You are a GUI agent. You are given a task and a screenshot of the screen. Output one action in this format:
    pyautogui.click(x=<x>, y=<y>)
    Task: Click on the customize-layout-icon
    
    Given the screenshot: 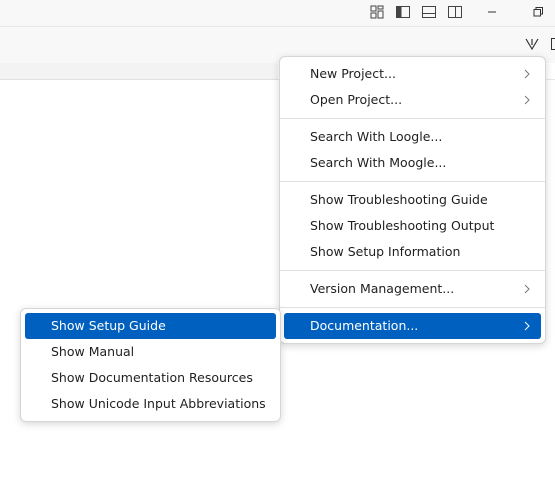 What is the action you would take?
    pyautogui.click(x=377, y=12)
    